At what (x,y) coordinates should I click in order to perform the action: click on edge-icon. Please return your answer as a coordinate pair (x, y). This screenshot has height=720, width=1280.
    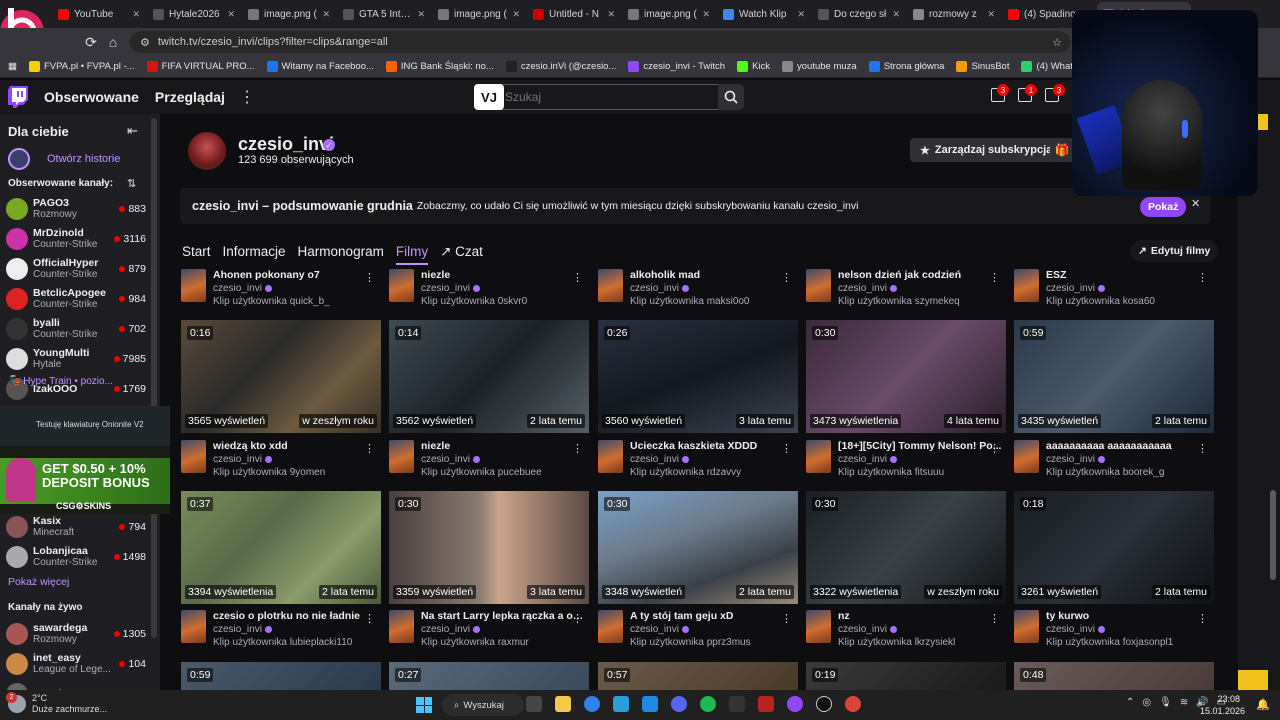
    Looking at the image, I should click on (592, 704).